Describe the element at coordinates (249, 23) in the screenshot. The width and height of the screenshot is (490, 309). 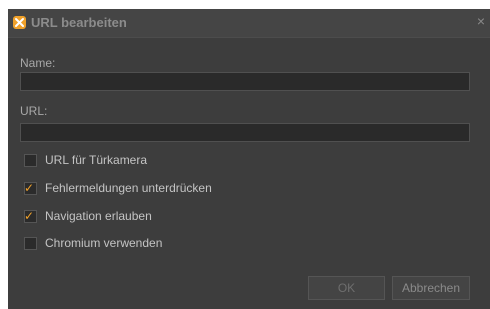
I see `title-bar: URL bearbeiten ×` at that location.